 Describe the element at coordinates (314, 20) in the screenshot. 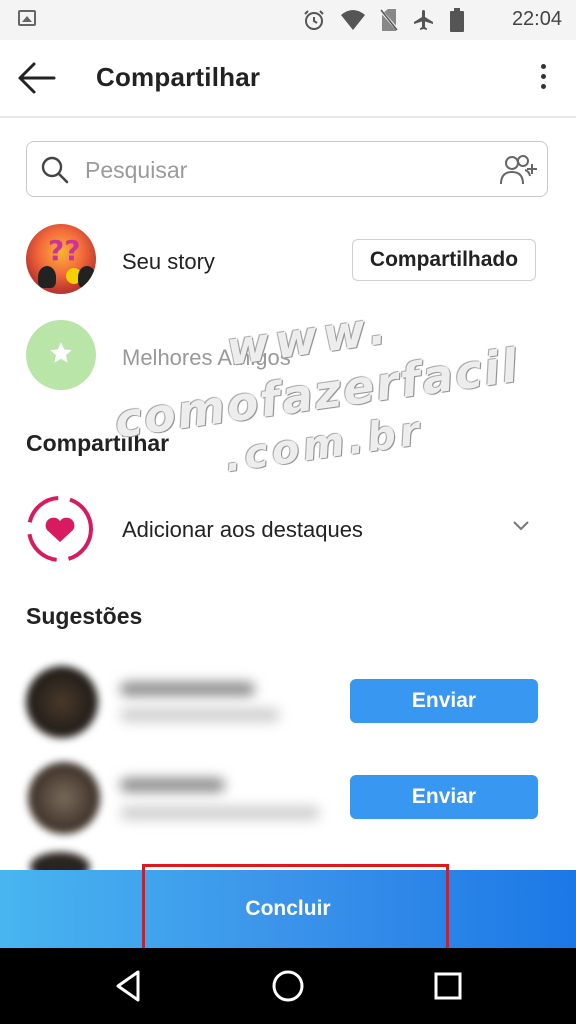

I see `alarm-icon` at that location.